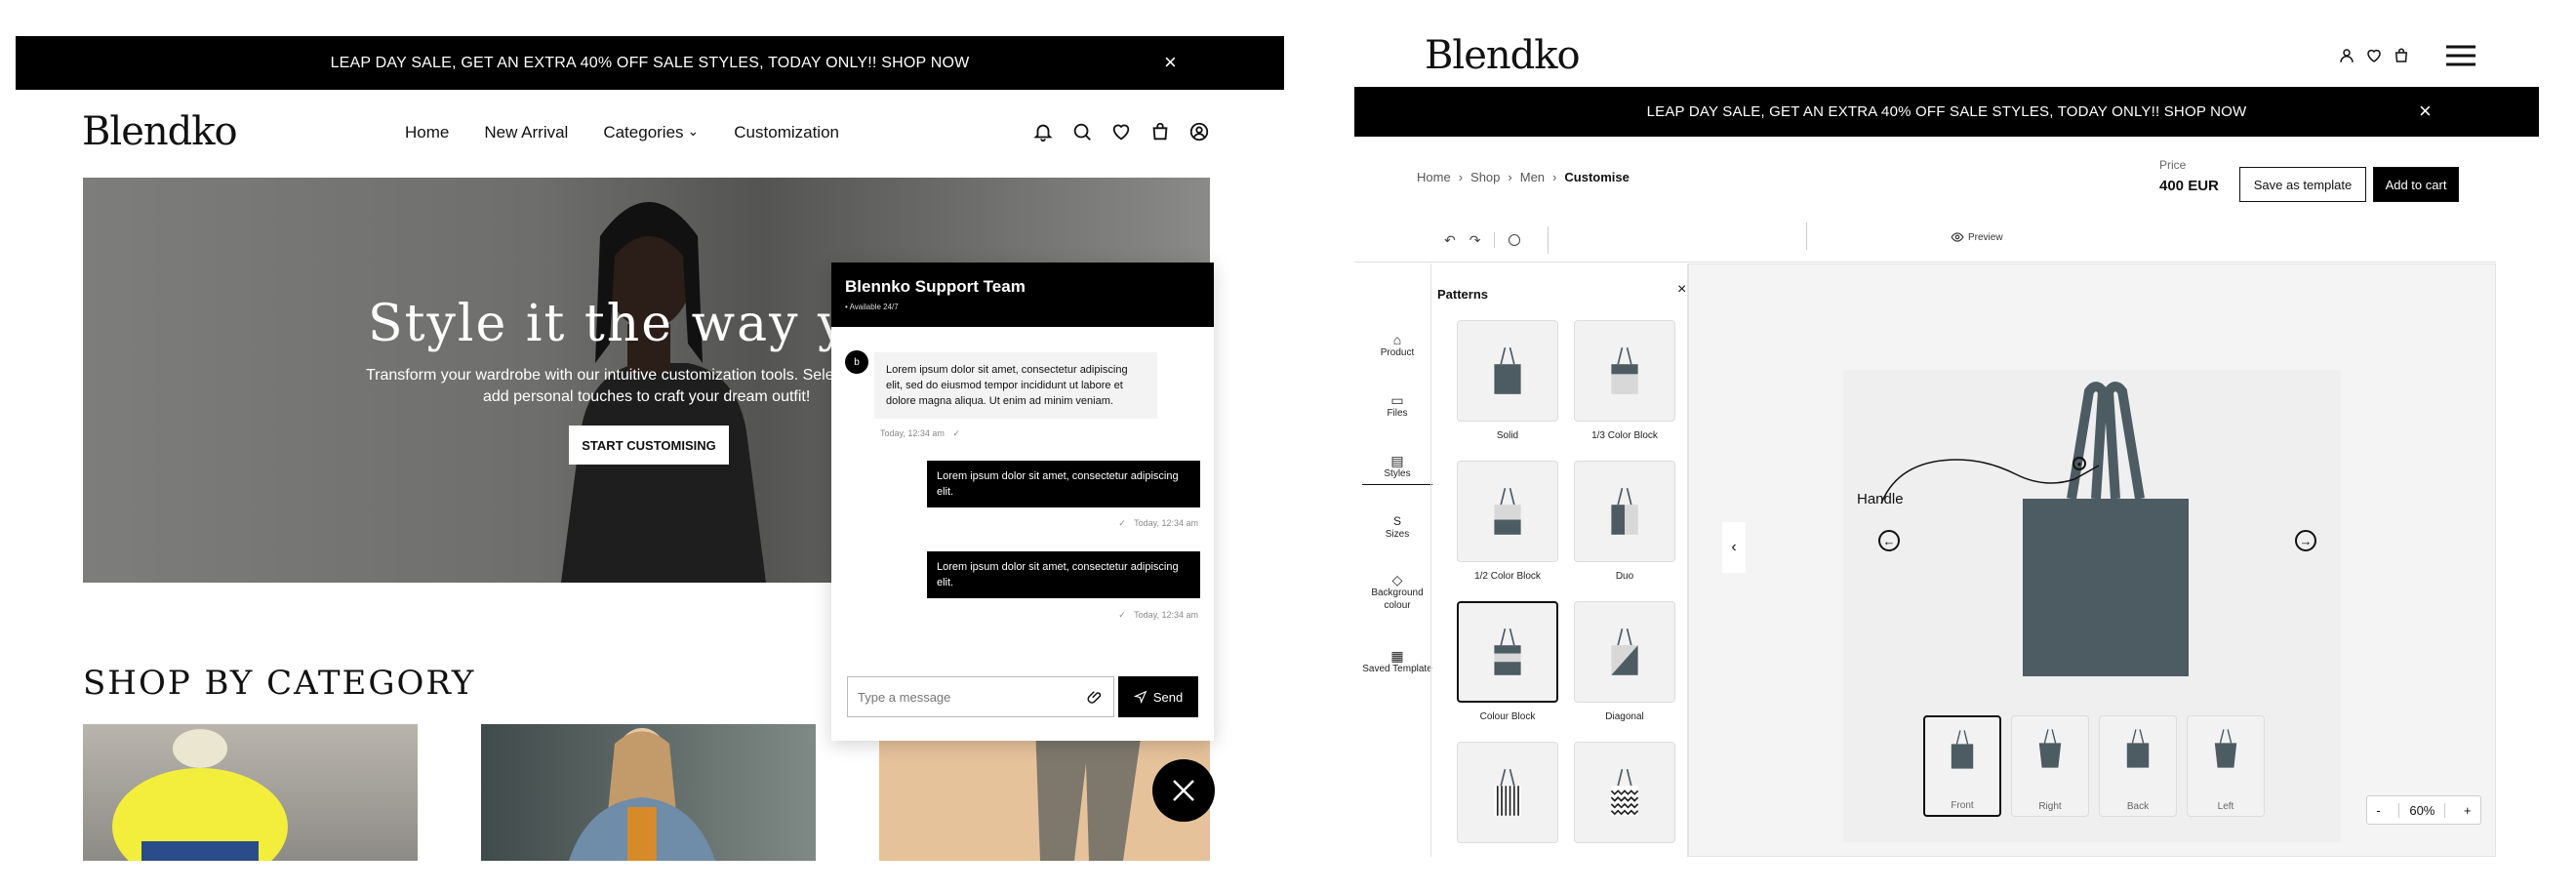  Describe the element at coordinates (1507, 435) in the screenshot. I see `pattern-label-solid: Solid` at that location.